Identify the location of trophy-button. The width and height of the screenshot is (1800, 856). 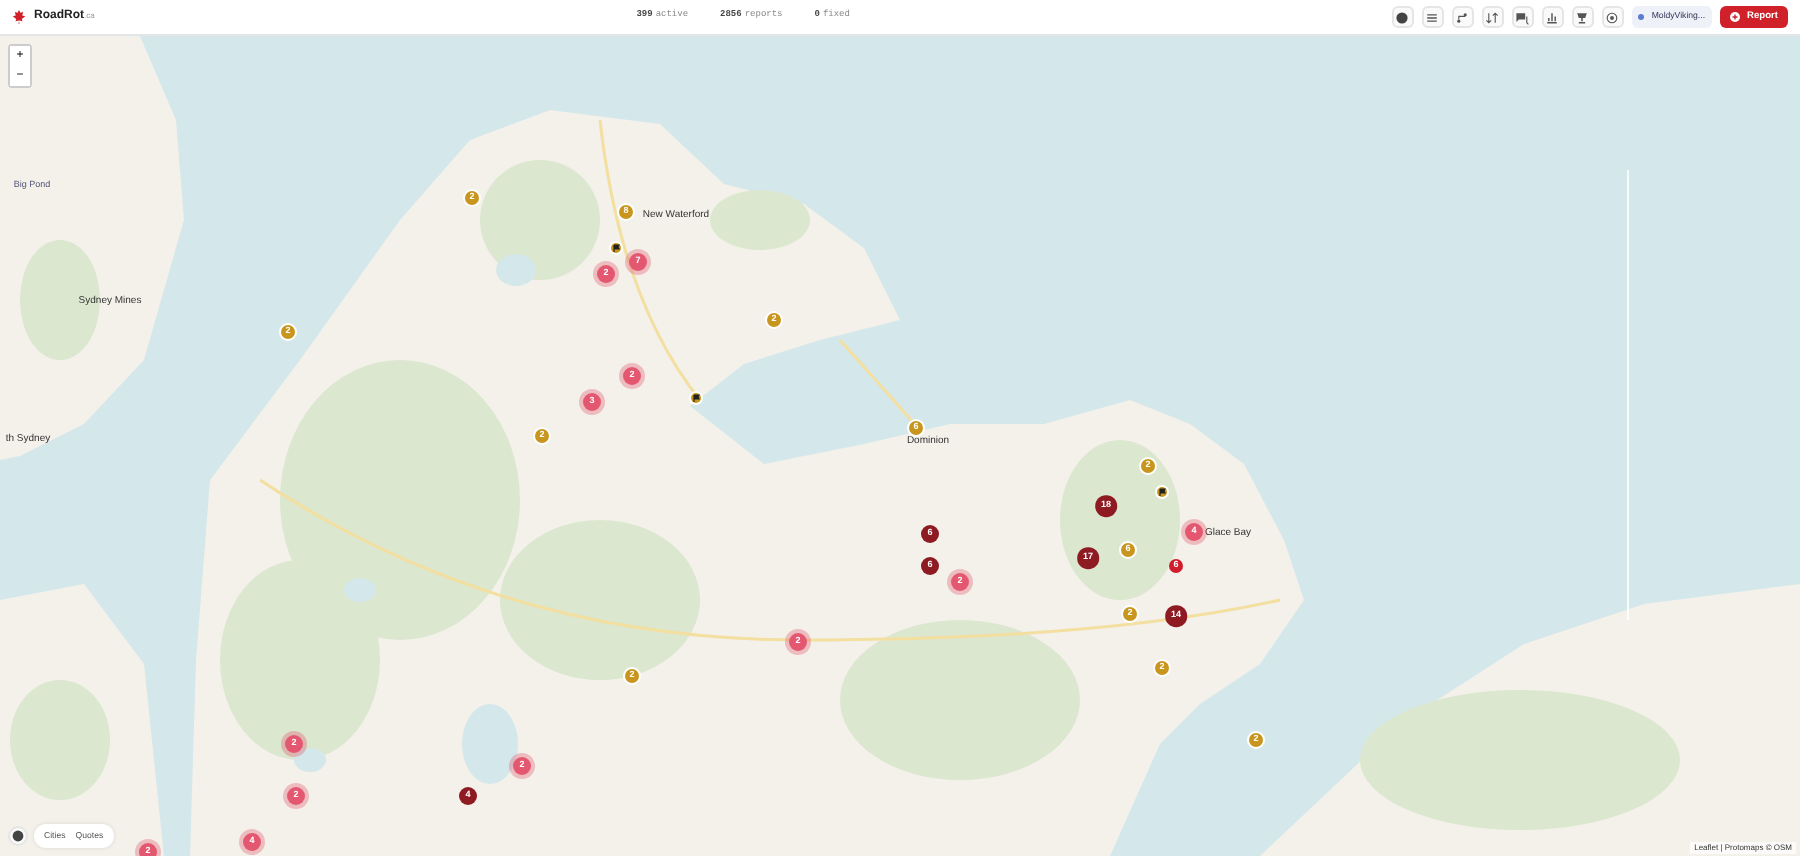
(1582, 17).